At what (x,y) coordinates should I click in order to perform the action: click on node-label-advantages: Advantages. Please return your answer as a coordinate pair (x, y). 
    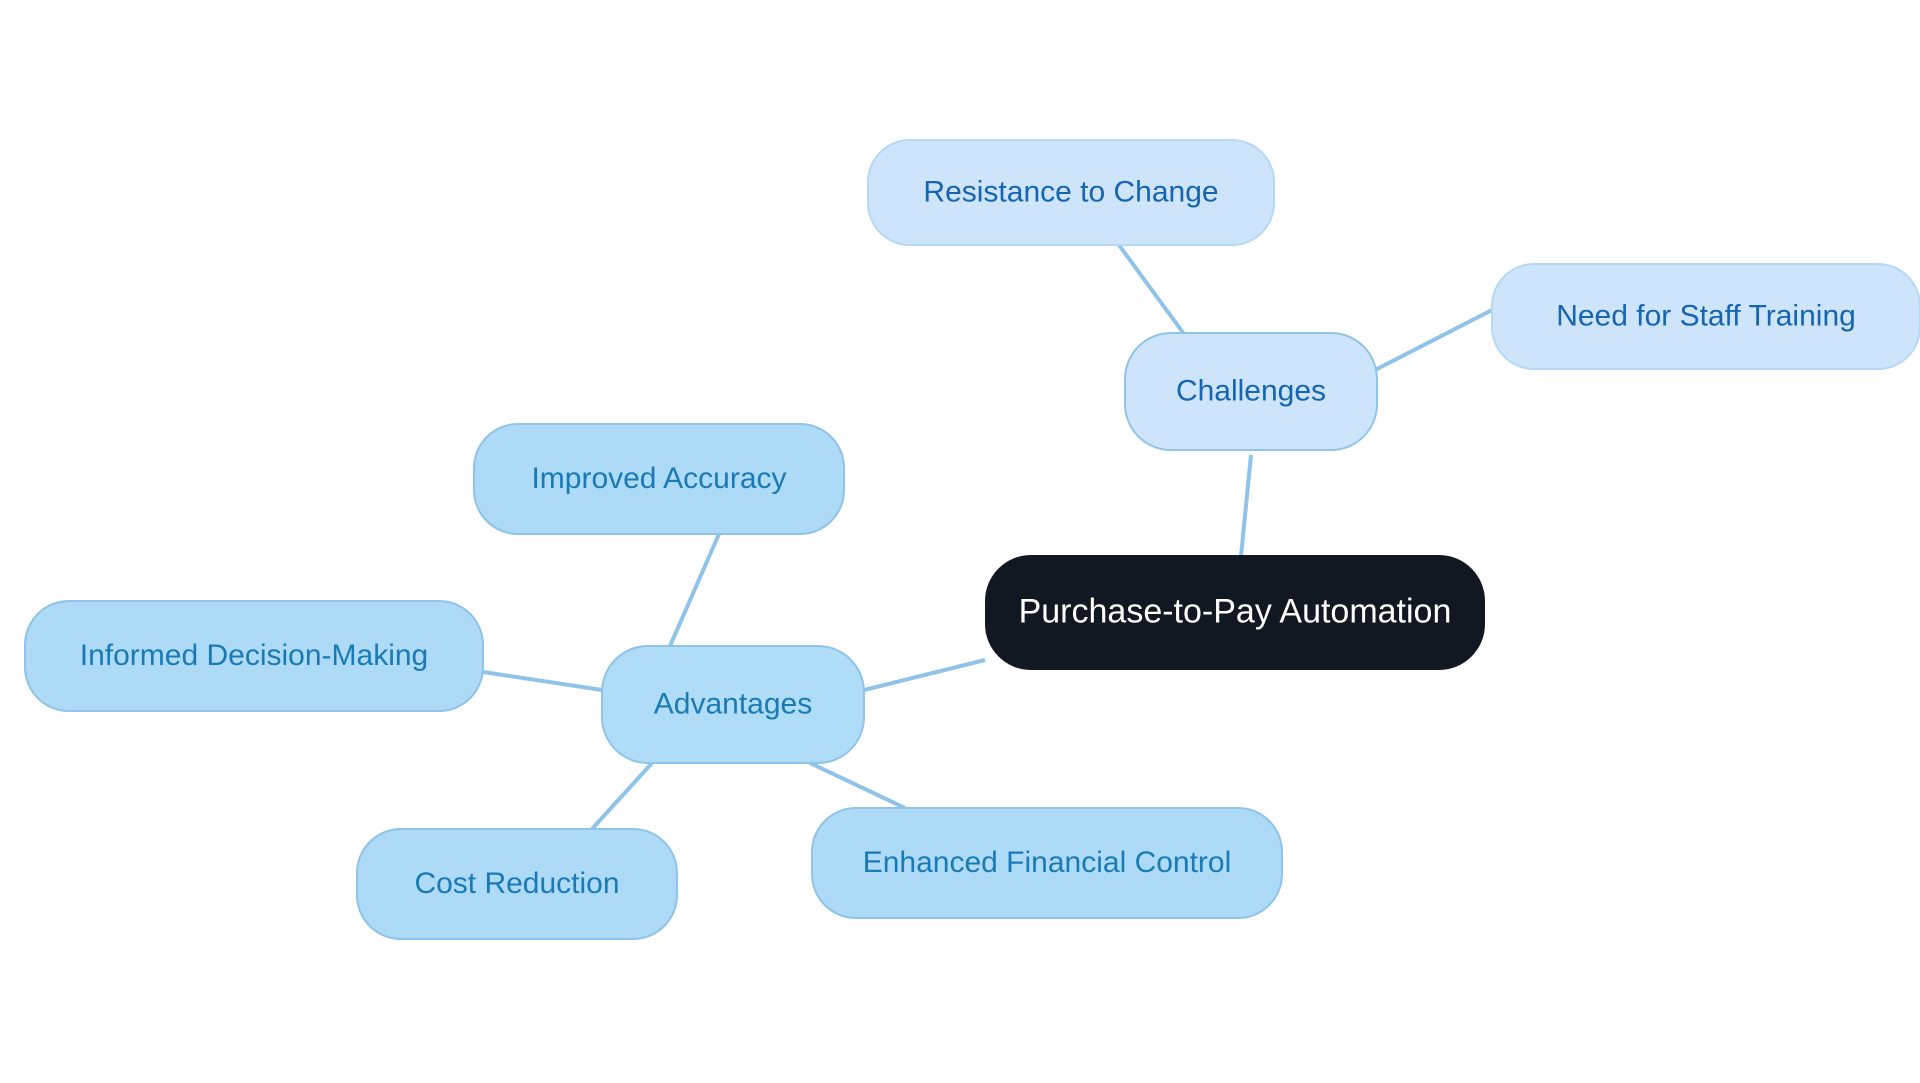
    Looking at the image, I should click on (733, 703).